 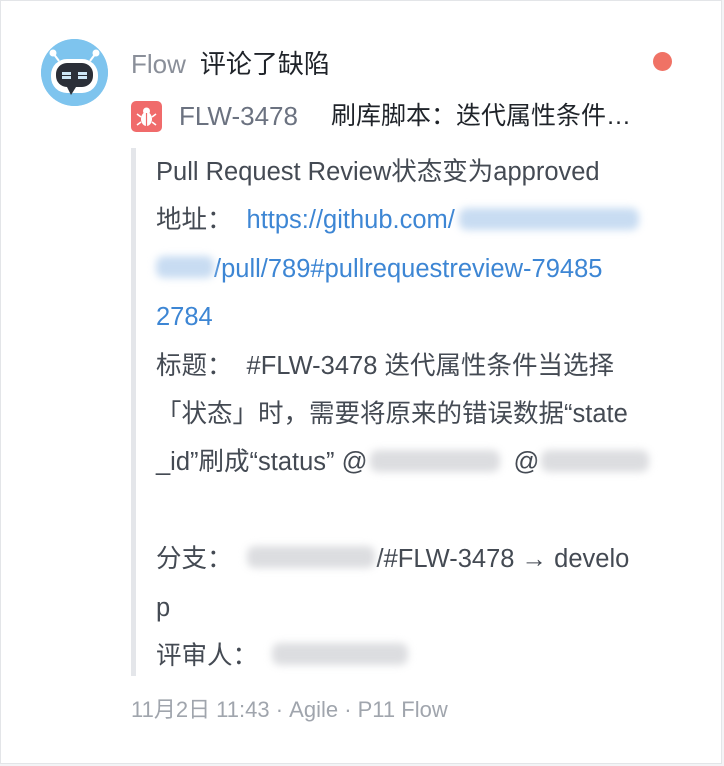 I want to click on comment-line: 评审人：, so click(x=424, y=656).